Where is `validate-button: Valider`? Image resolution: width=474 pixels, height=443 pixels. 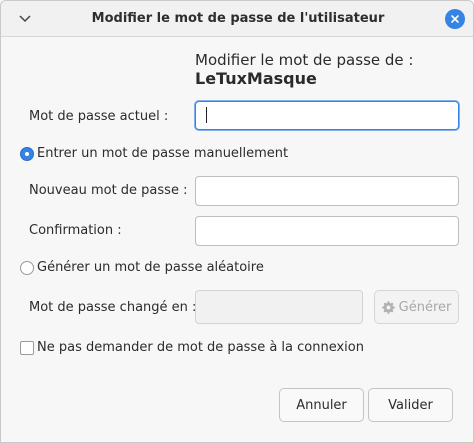 validate-button: Valider is located at coordinates (410, 405).